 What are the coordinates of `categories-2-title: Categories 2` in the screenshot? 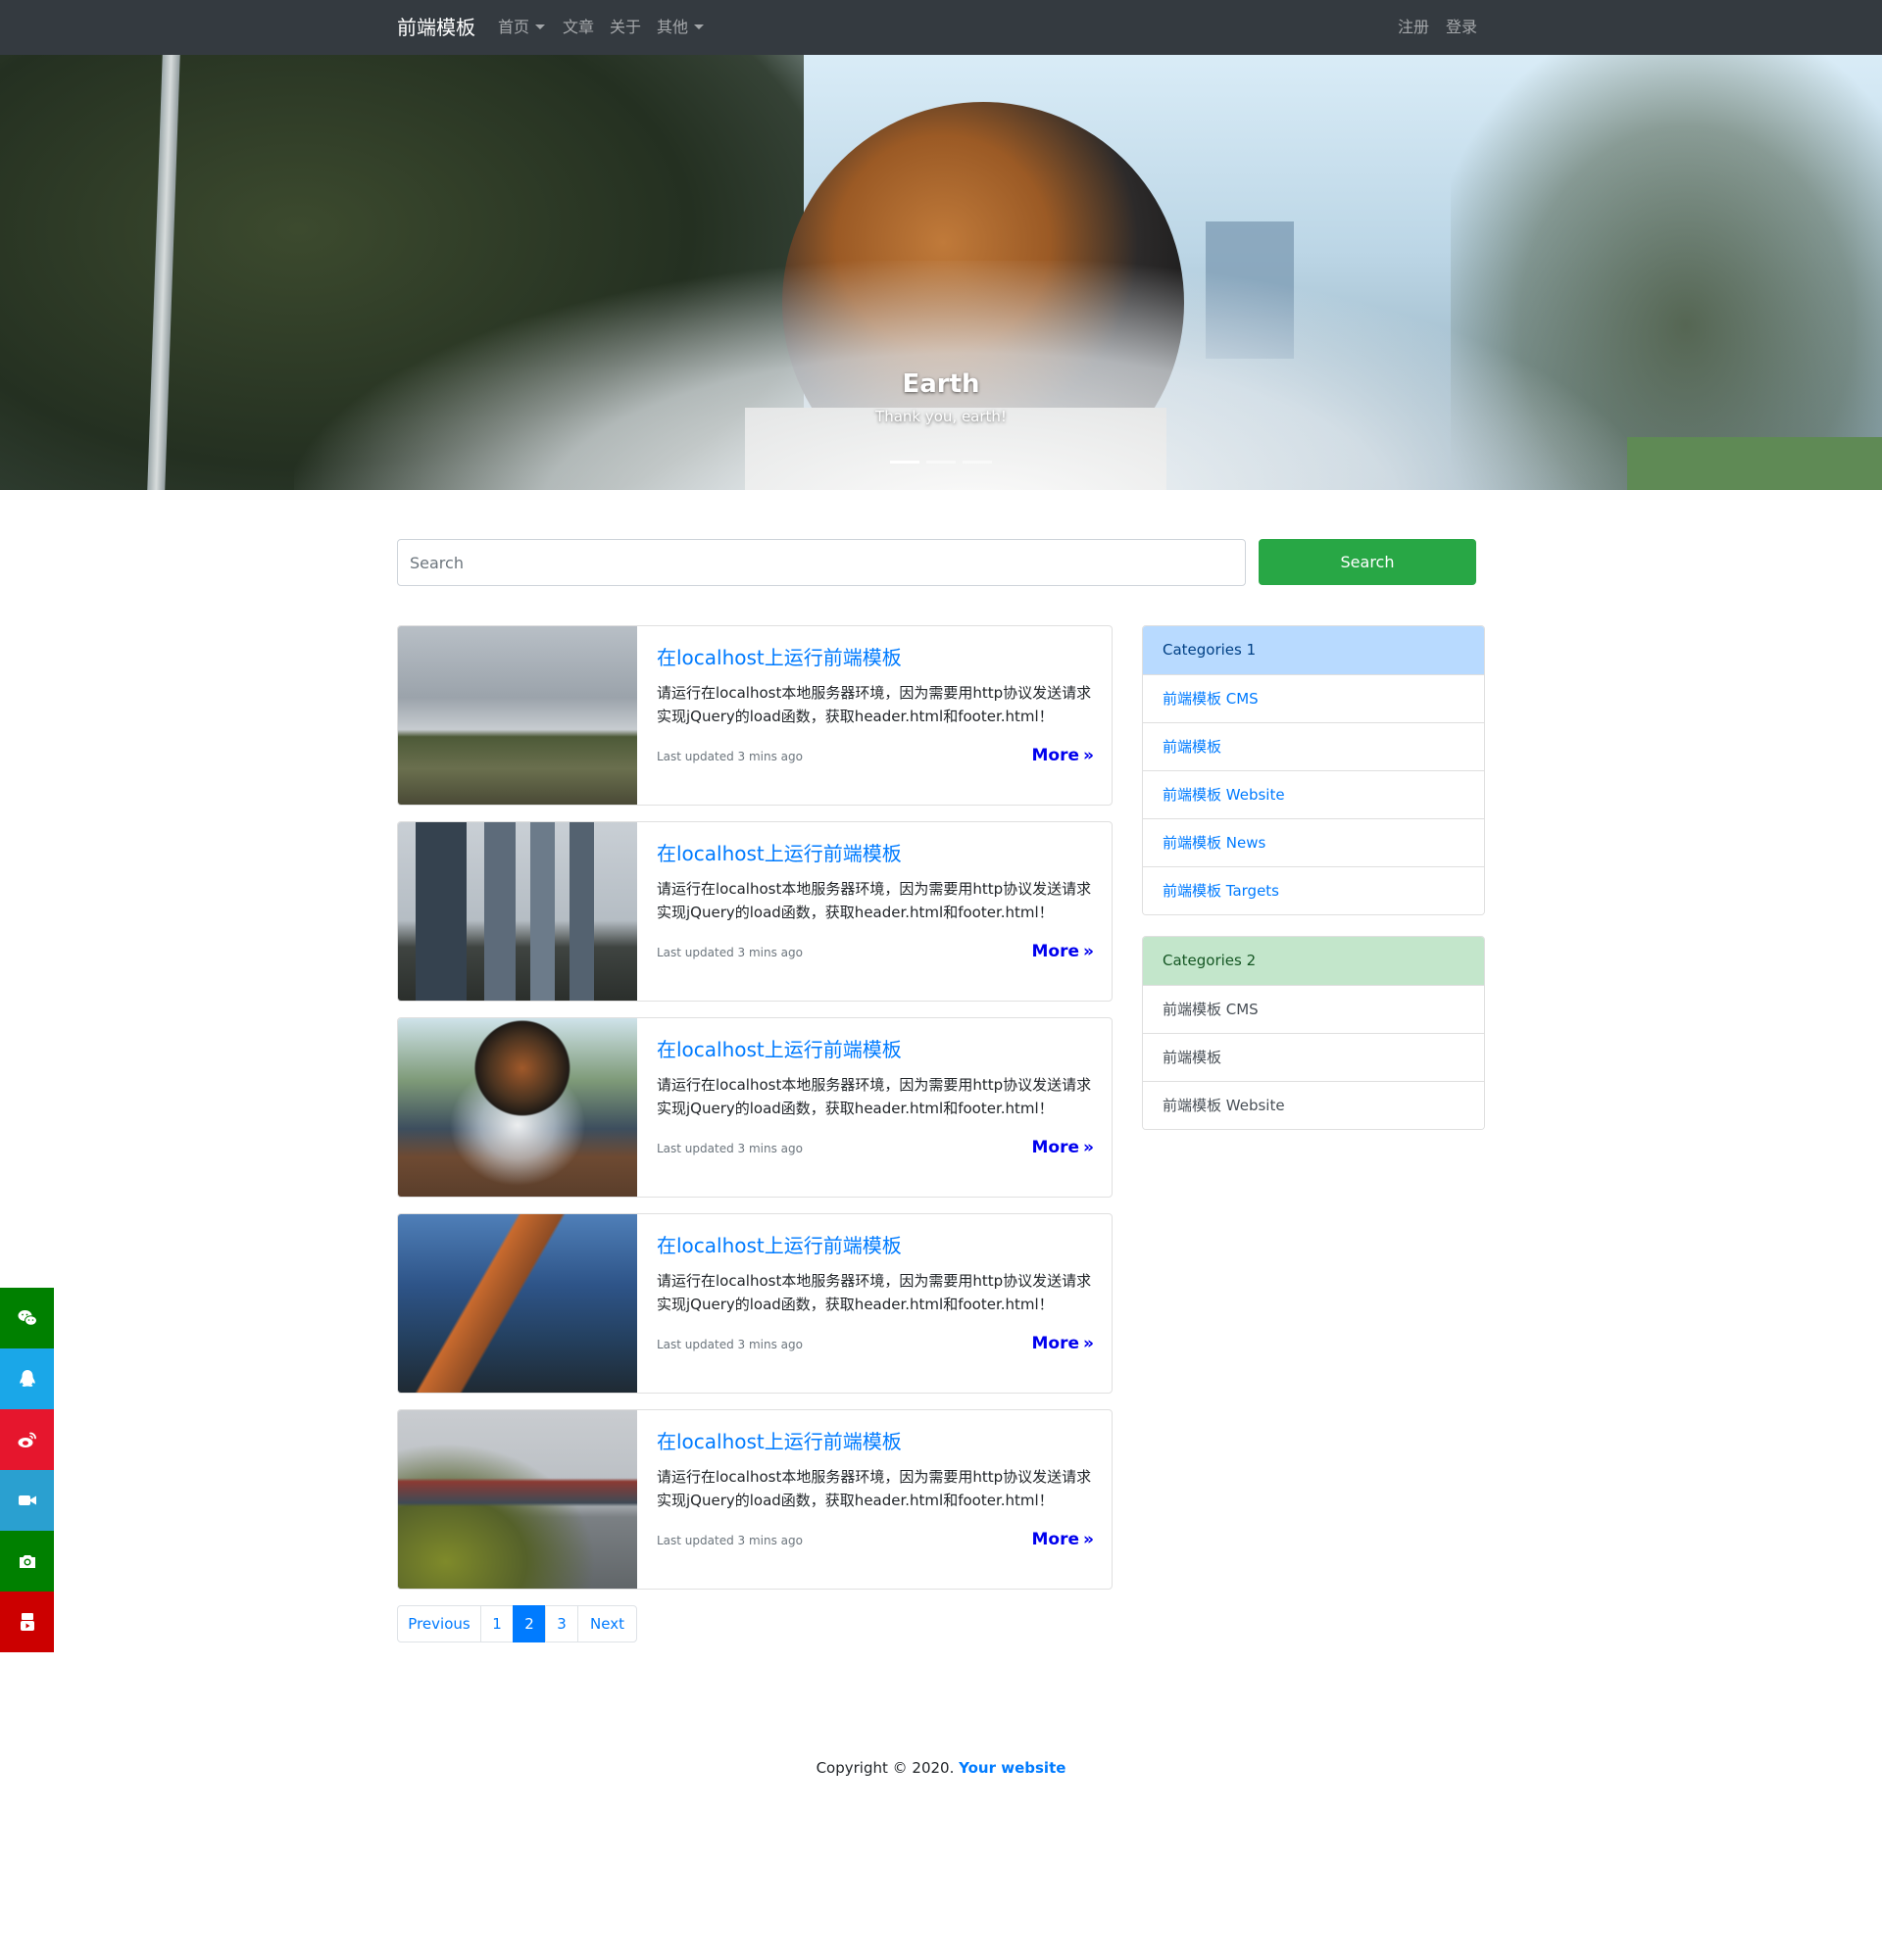 It's located at (1313, 961).